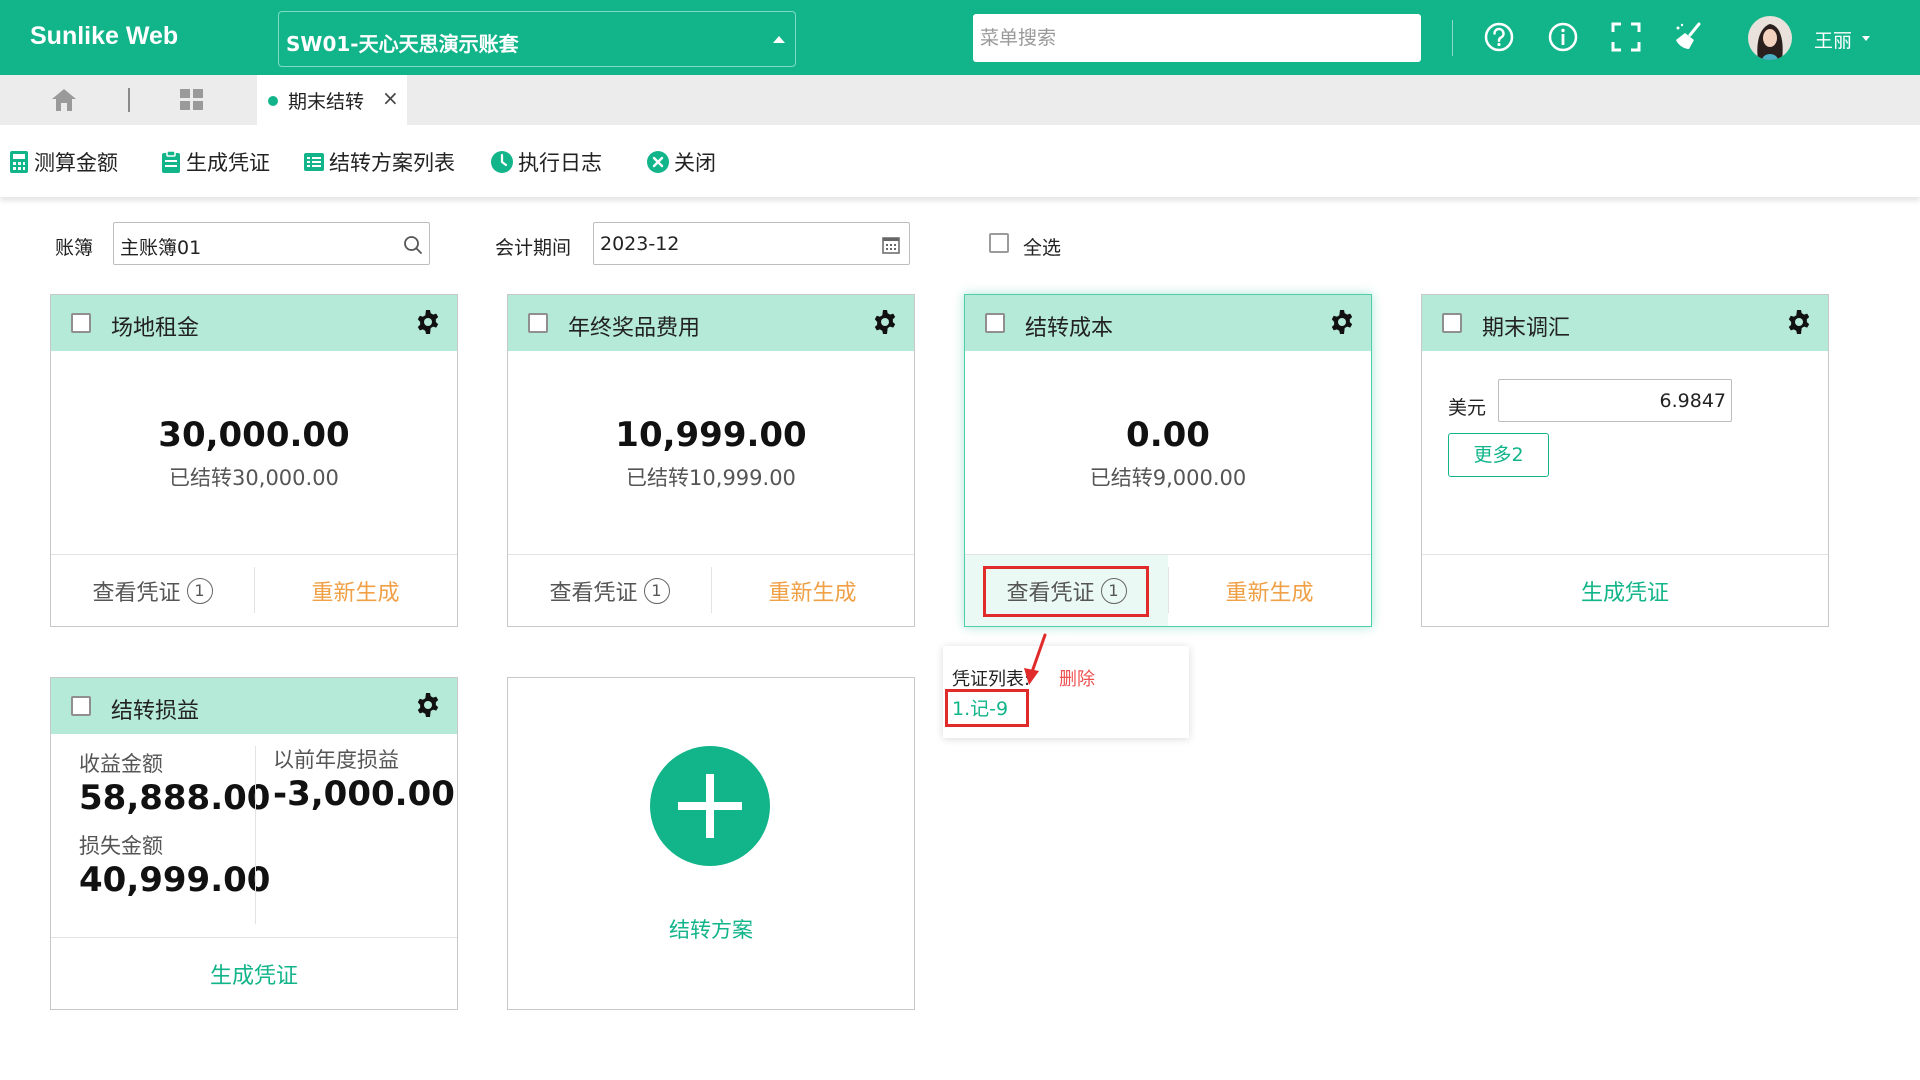 The width and height of the screenshot is (1920, 1080). What do you see at coordinates (364, 794) in the screenshot?
I see `prior-year-amount: -3,000.00` at bounding box center [364, 794].